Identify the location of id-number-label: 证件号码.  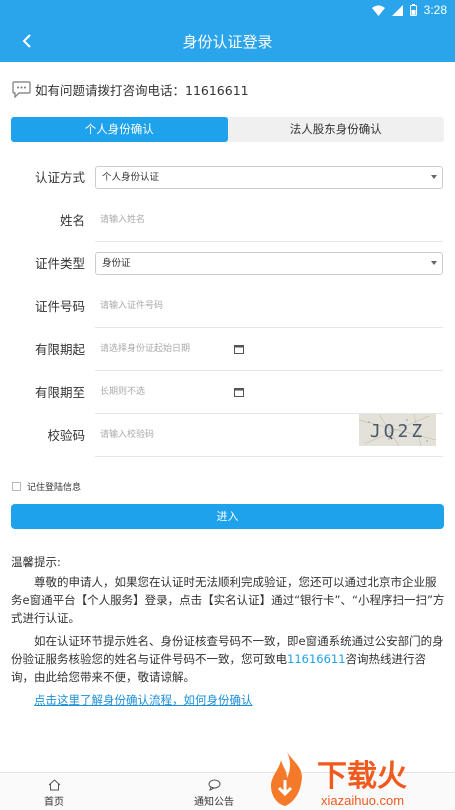
(59, 306).